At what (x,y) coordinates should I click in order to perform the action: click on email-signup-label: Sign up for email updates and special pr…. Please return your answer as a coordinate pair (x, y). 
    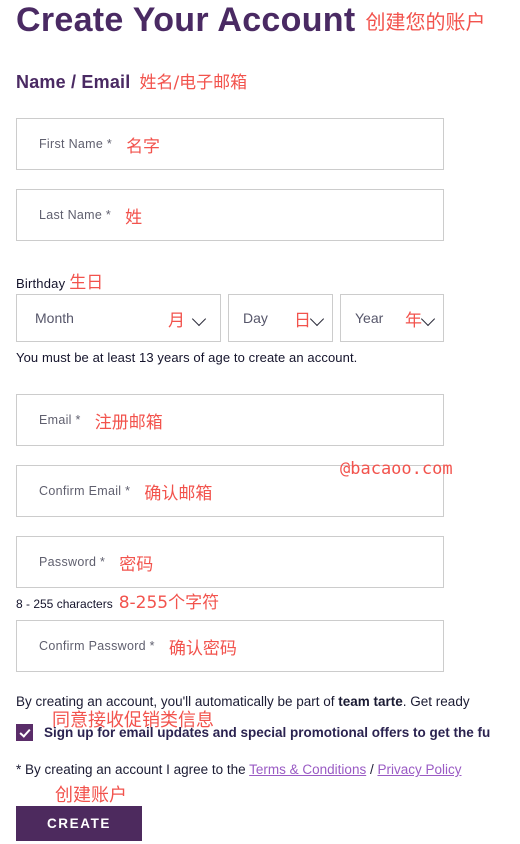
    Looking at the image, I should click on (267, 732).